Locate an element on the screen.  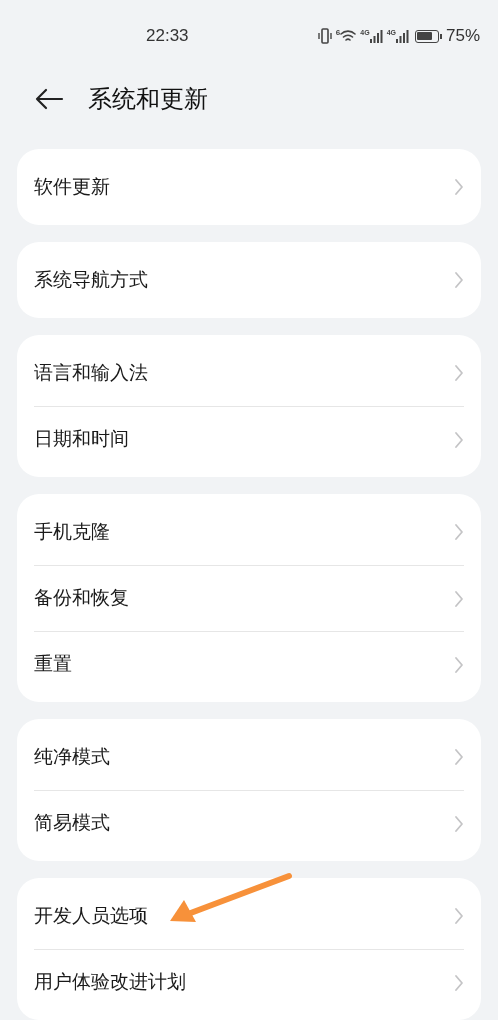
settings-item: 简易模式 is located at coordinates (249, 823).